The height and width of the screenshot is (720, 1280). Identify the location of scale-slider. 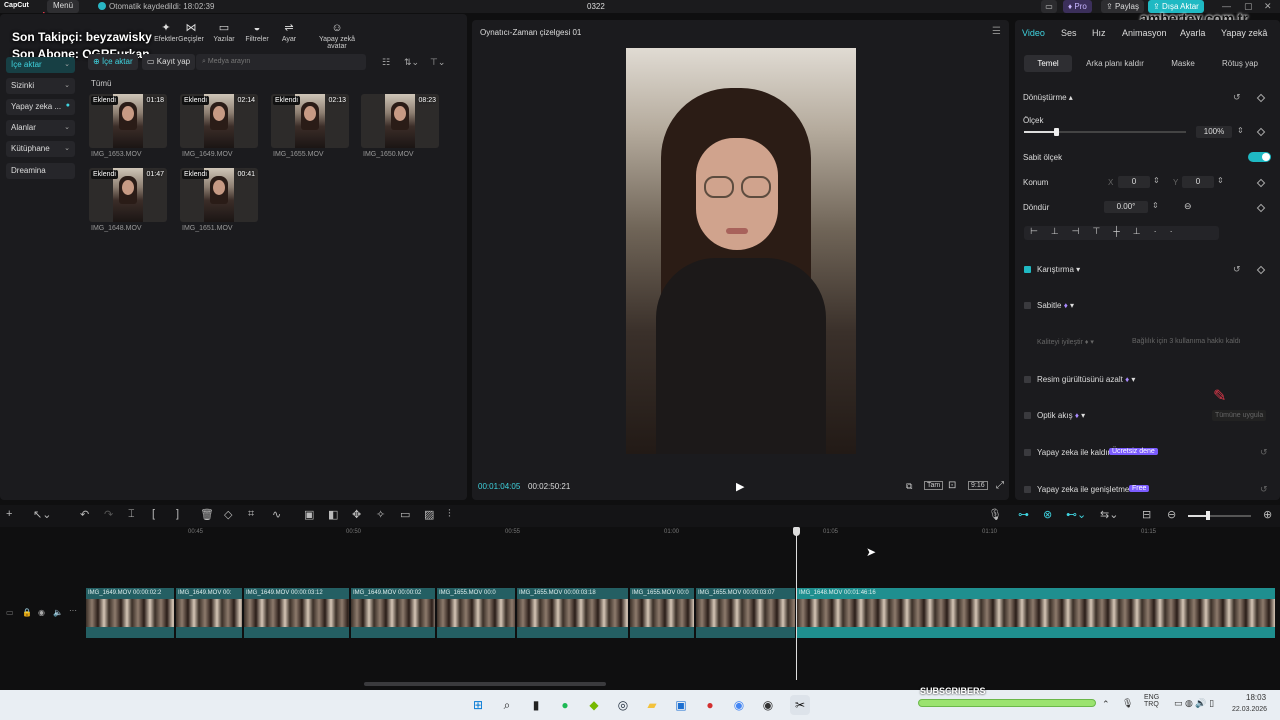
(1105, 132).